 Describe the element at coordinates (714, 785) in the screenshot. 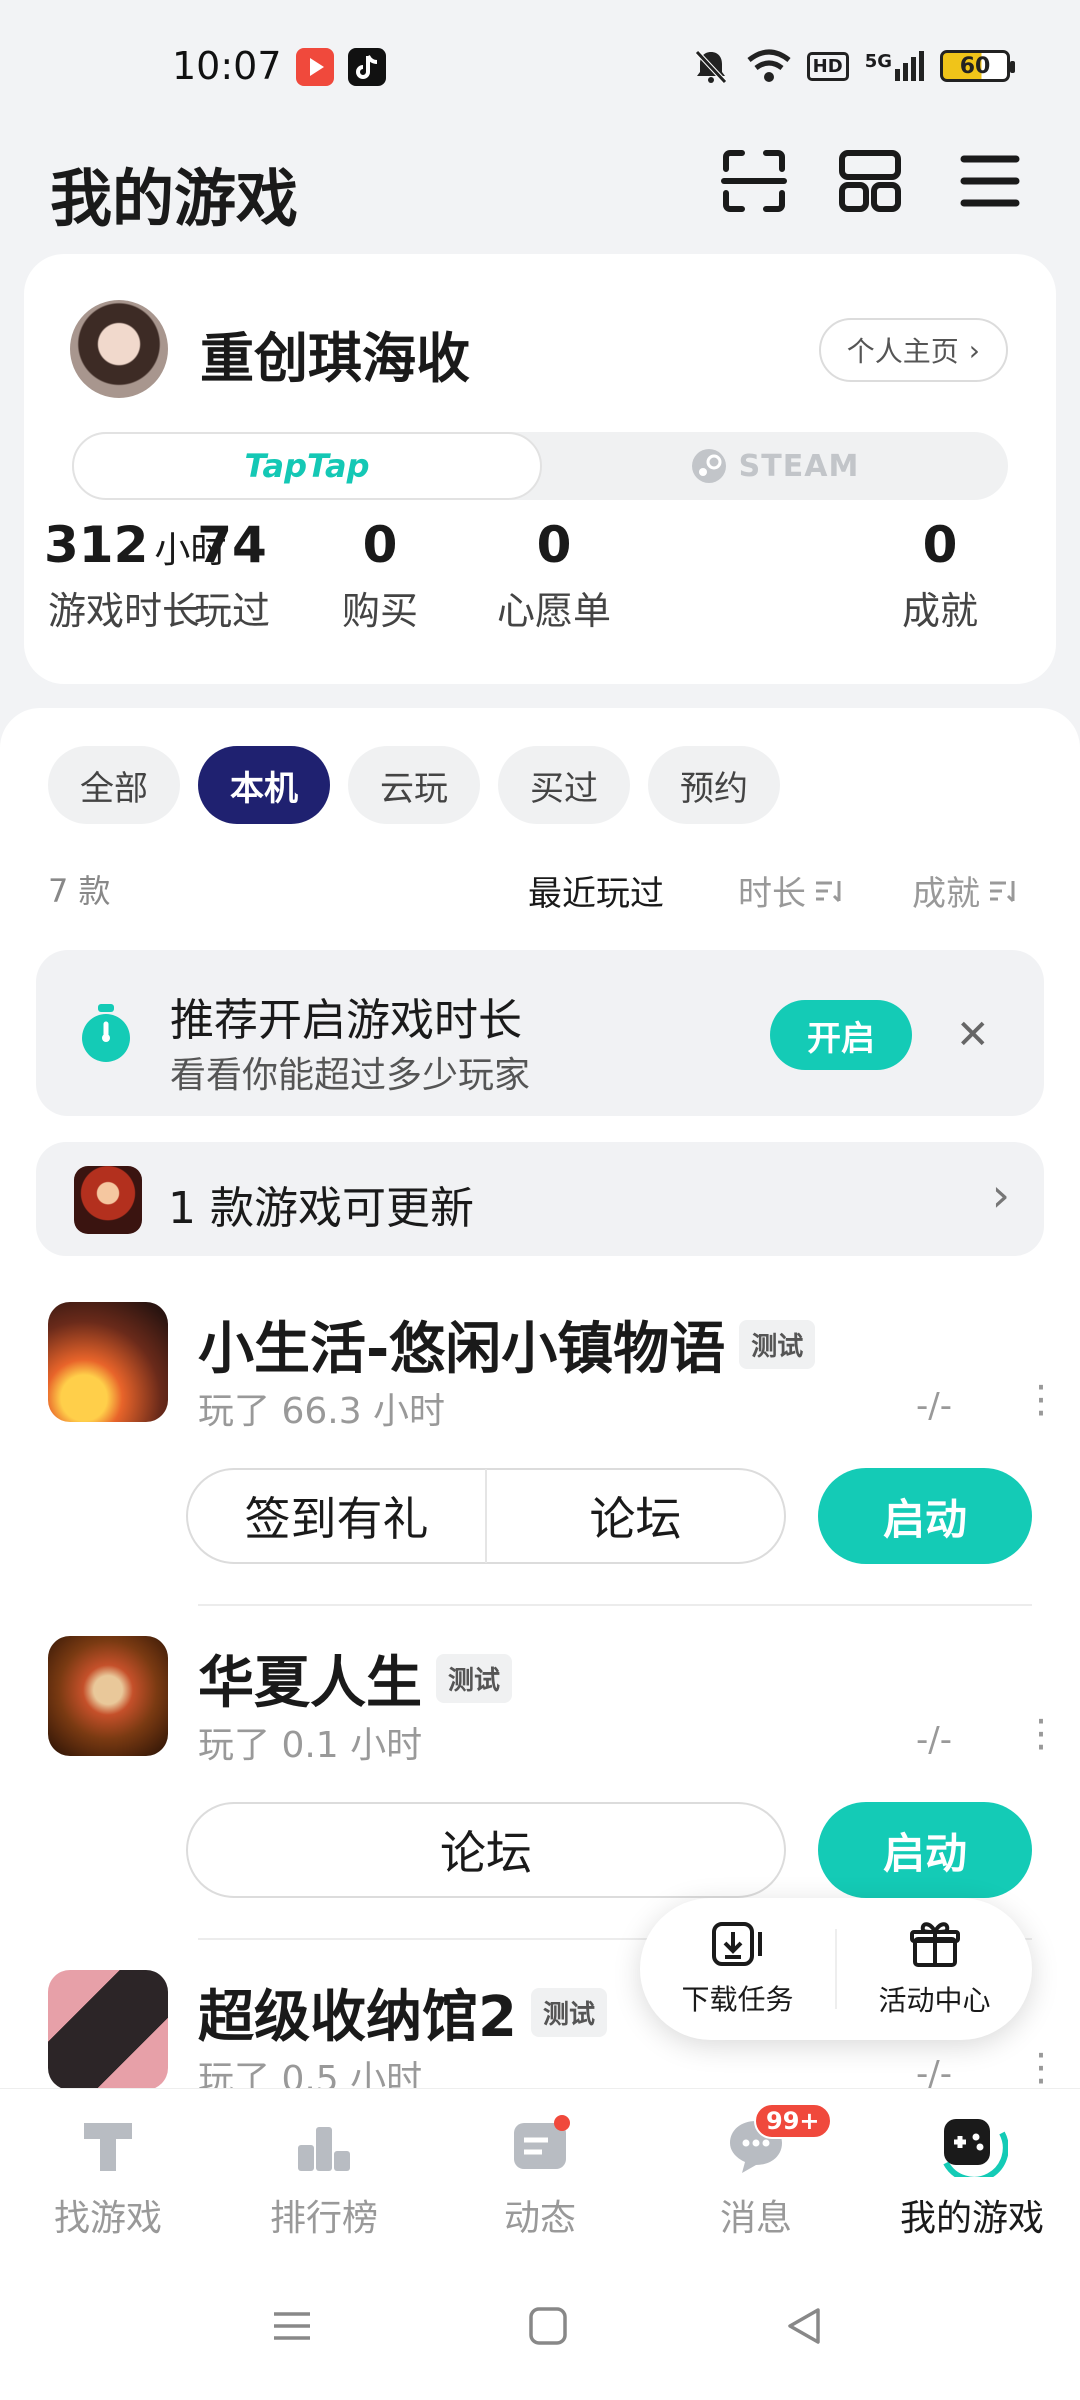

I see `filter-chip-reserved: 预约` at that location.